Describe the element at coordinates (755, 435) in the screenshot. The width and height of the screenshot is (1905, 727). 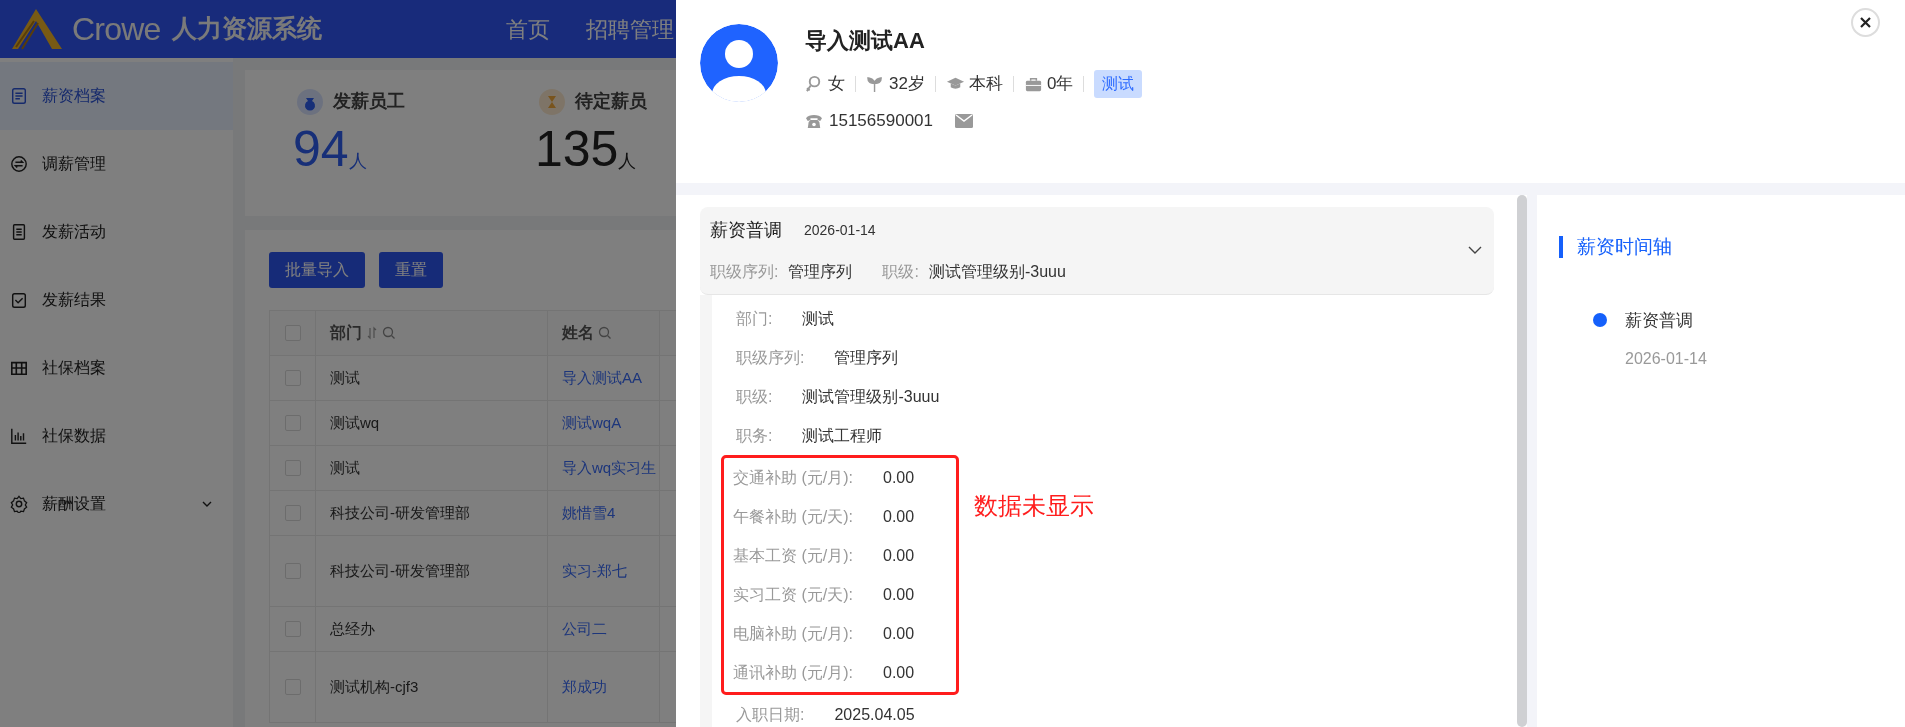
I see `field-label: 职务:` at that location.